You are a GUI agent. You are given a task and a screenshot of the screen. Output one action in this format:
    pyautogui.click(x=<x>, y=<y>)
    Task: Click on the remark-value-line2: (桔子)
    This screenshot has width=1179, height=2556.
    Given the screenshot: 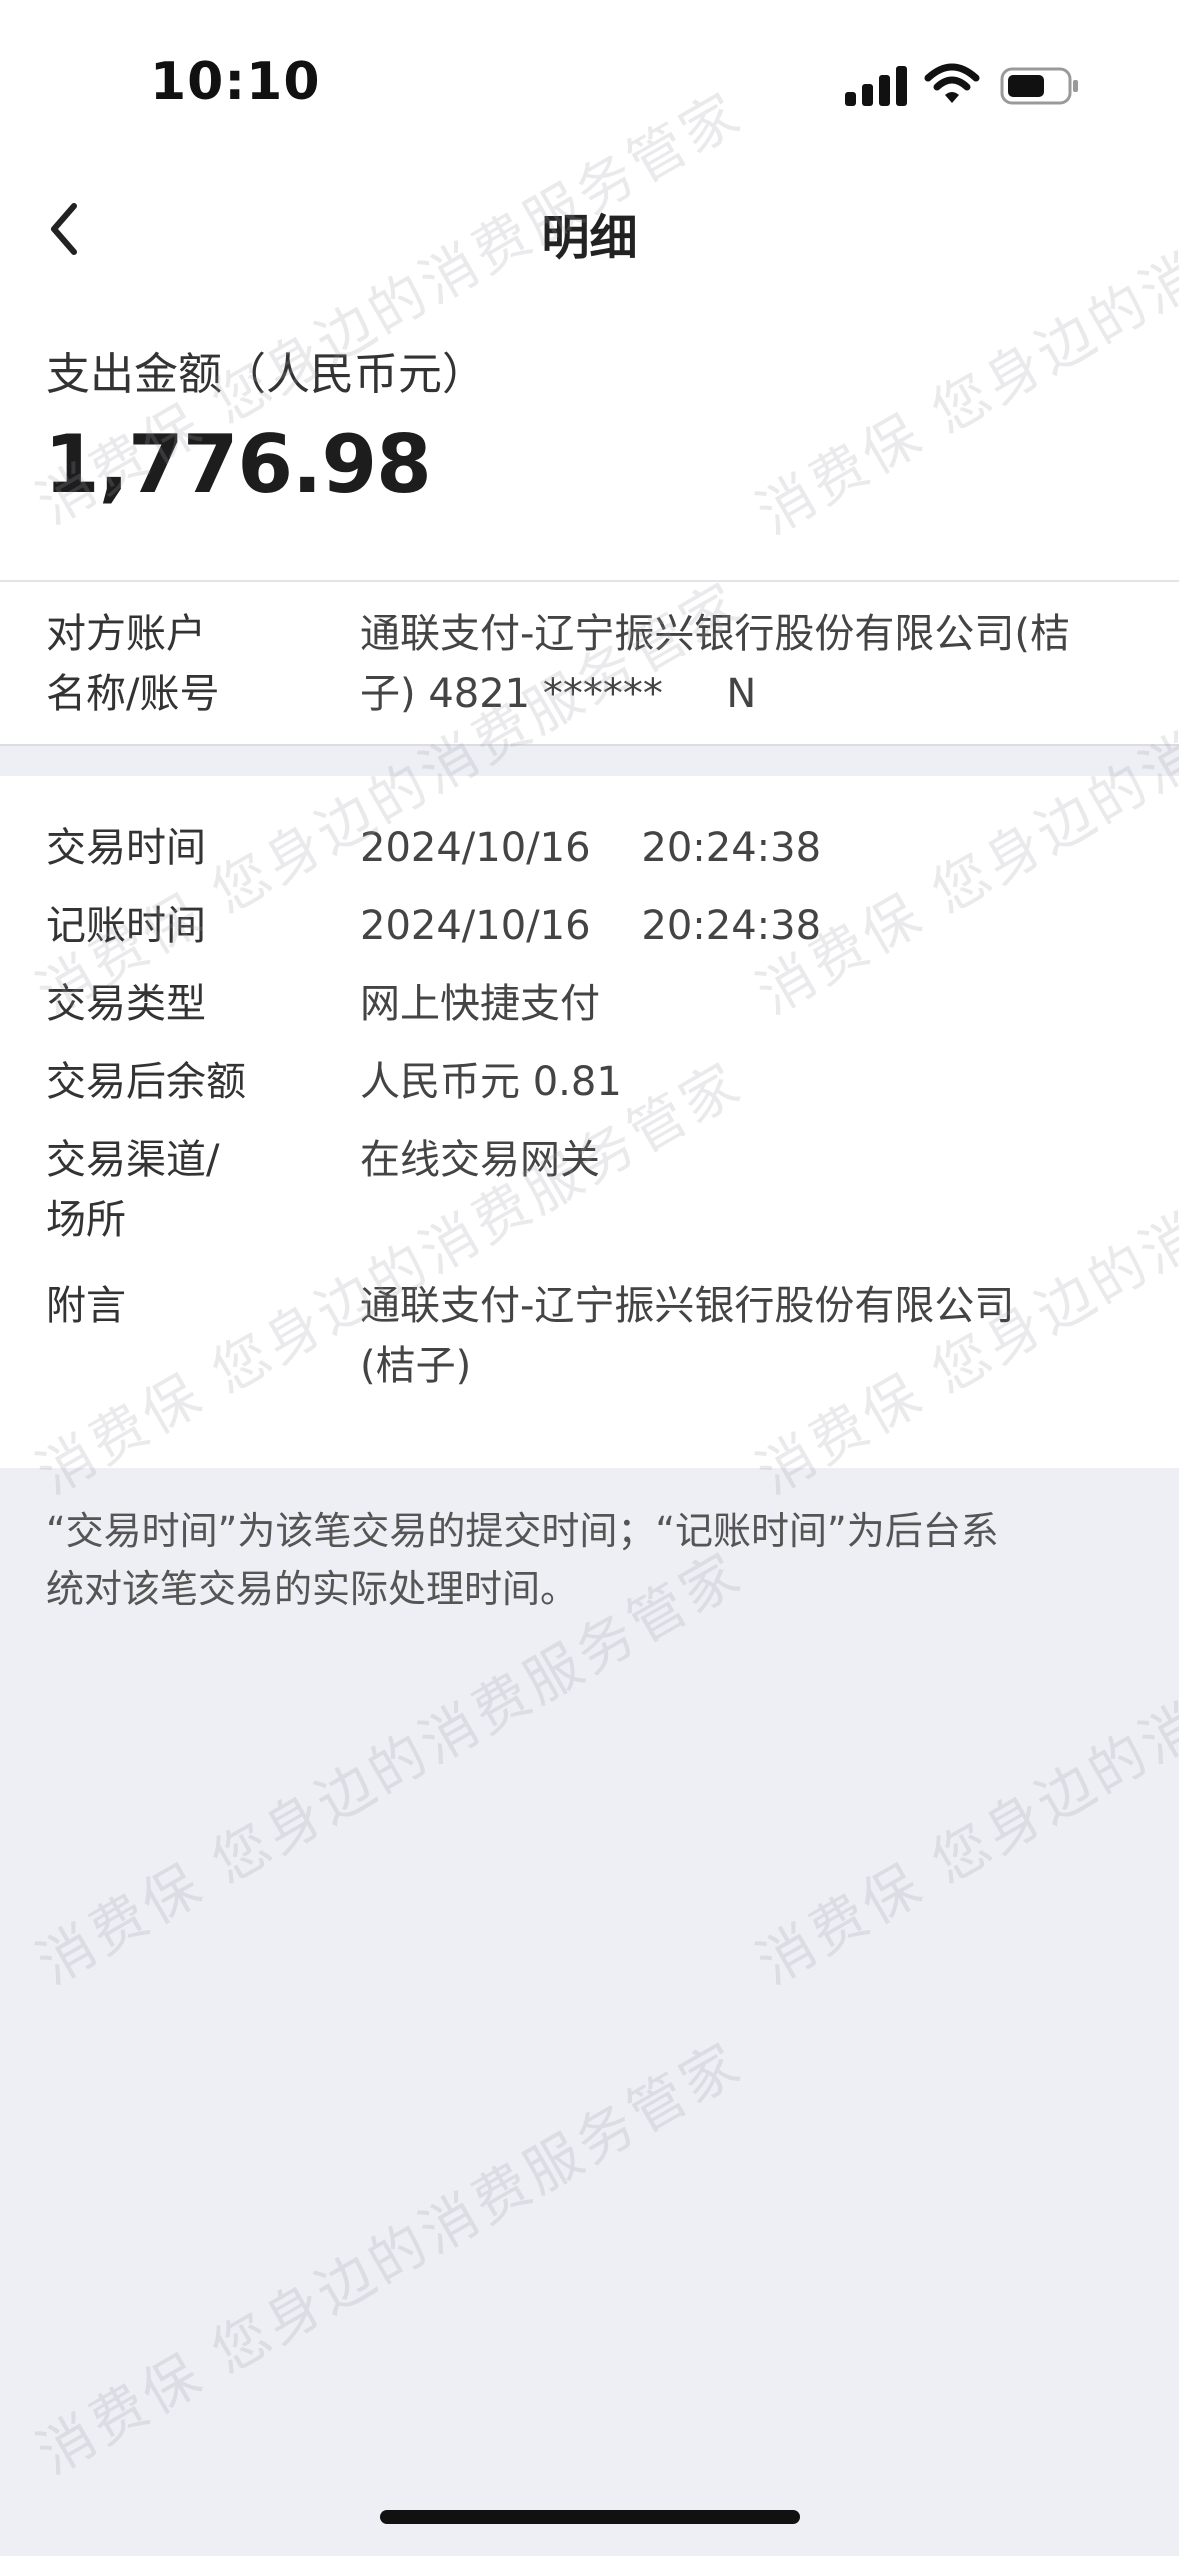 What is the action you would take?
    pyautogui.click(x=416, y=1366)
    